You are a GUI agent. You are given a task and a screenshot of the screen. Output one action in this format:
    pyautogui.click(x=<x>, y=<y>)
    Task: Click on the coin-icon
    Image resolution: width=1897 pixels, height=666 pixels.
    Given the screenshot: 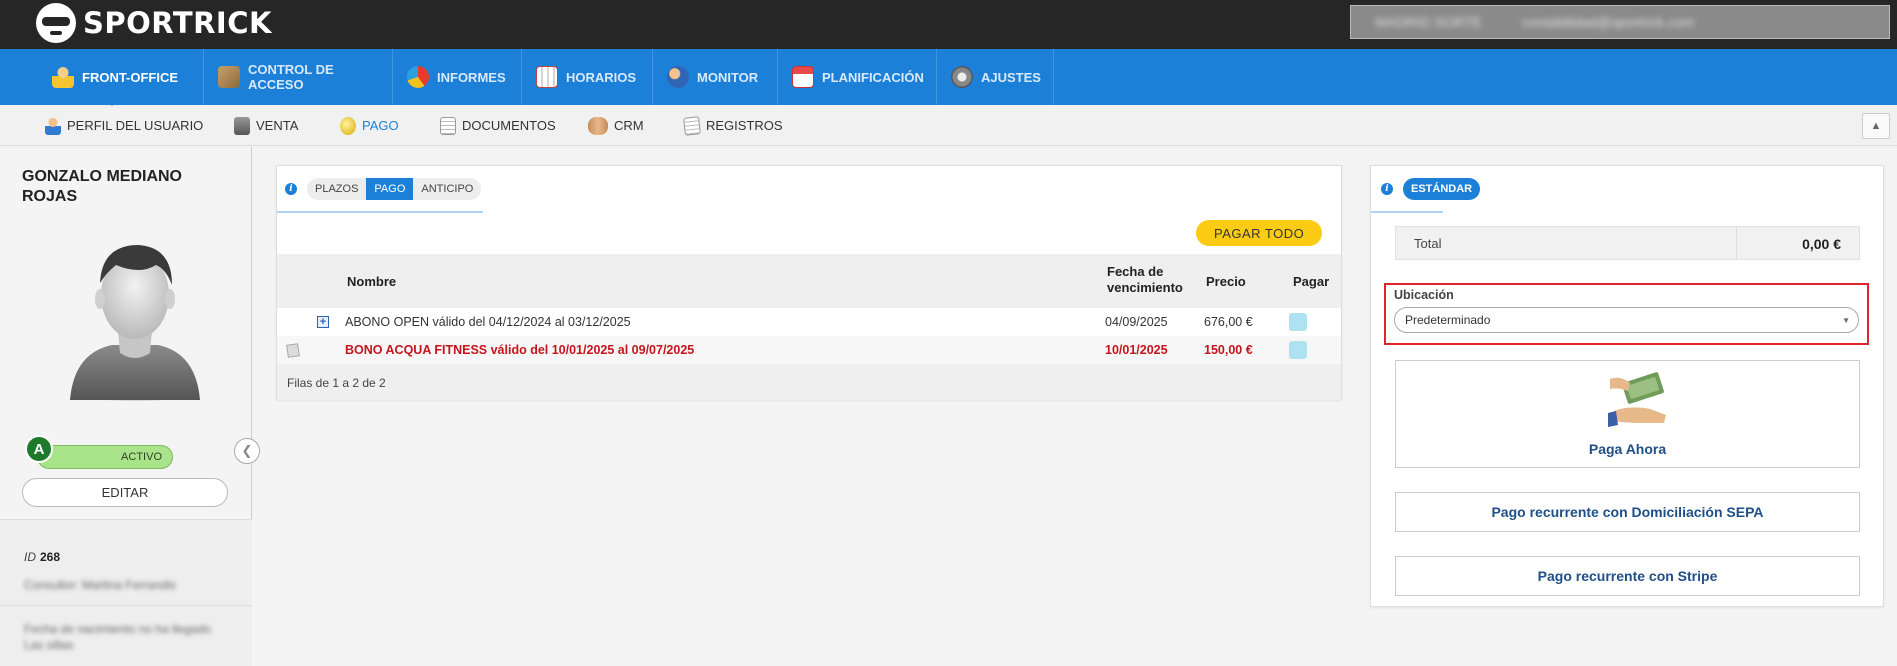 What is the action you would take?
    pyautogui.click(x=348, y=125)
    